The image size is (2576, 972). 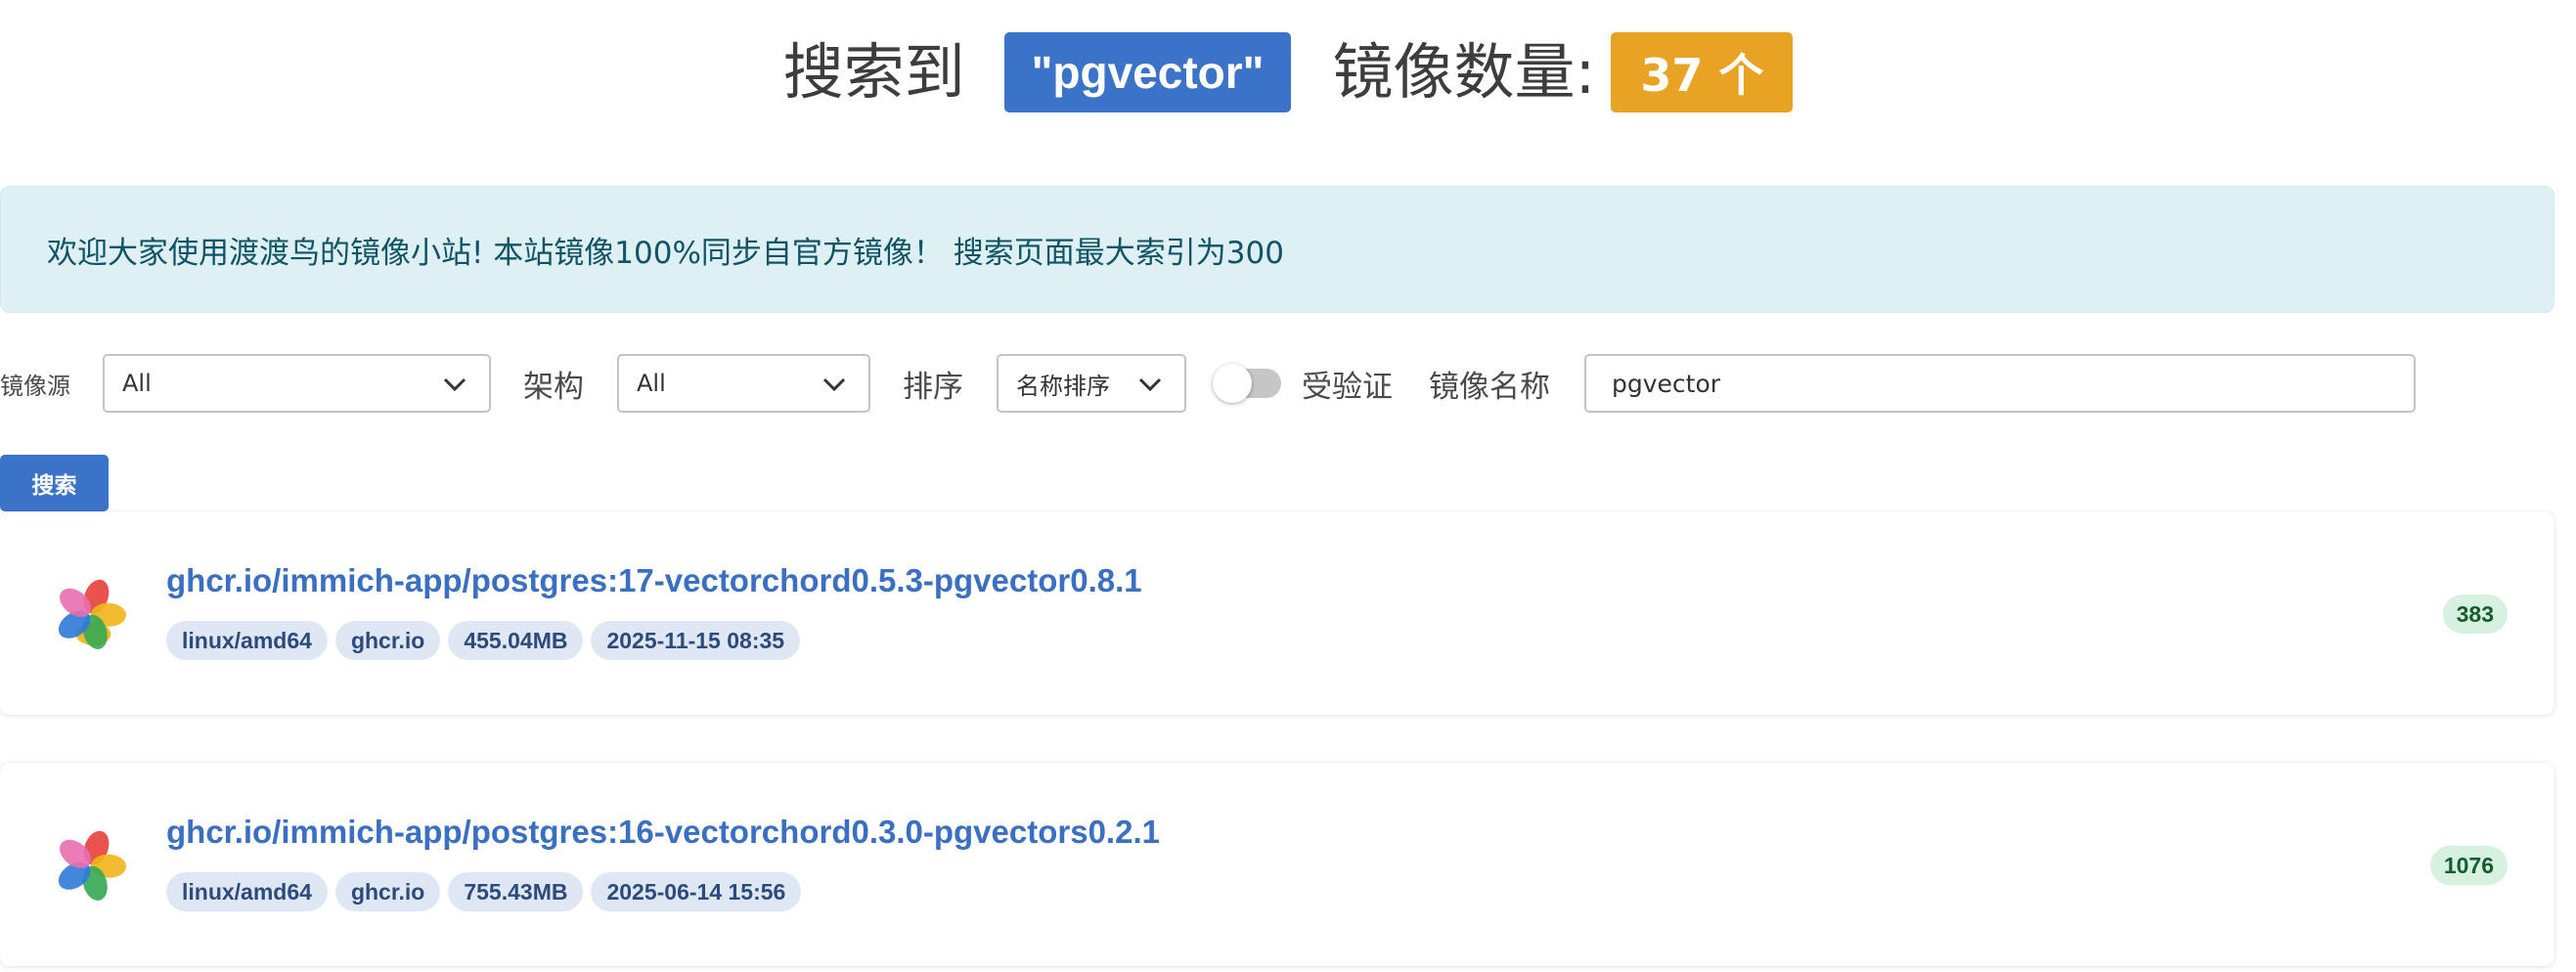 I want to click on sort-select: 名称排序, so click(x=1091, y=383).